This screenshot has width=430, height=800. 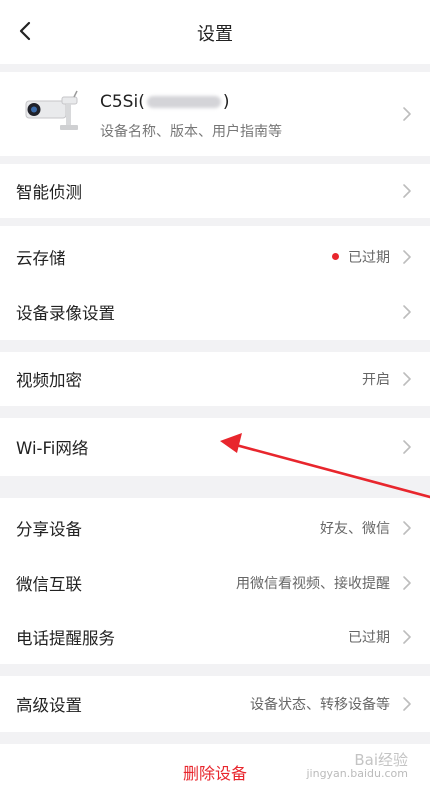 I want to click on share-device-row: 分享设备 好友、微信, so click(x=215, y=528).